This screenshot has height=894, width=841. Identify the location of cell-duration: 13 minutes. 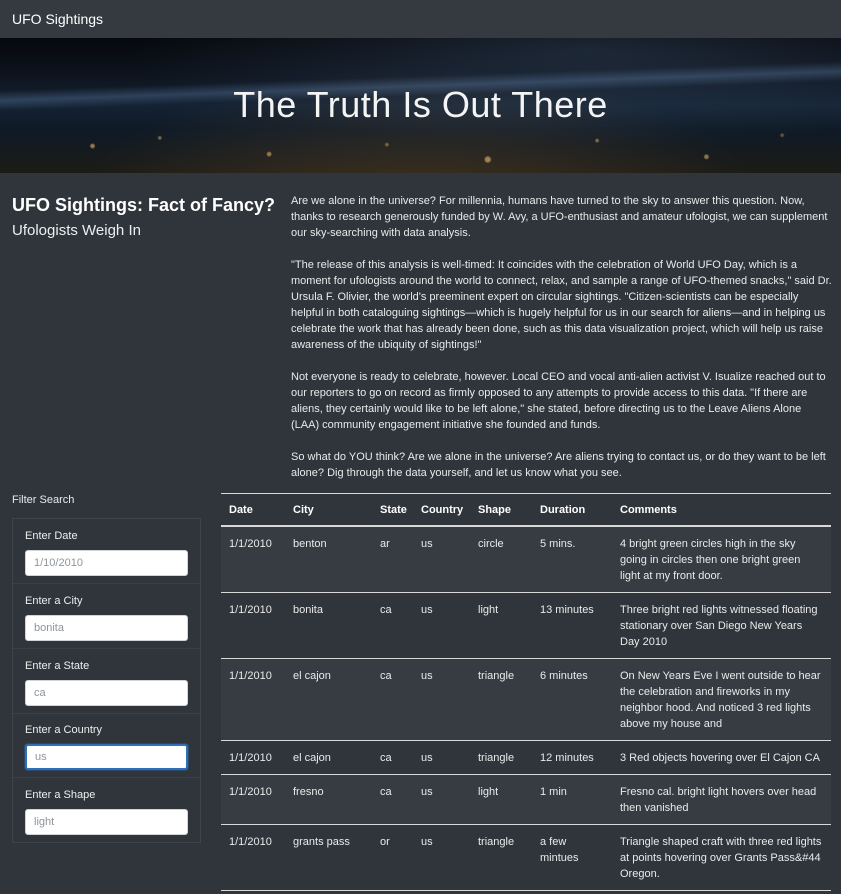
(572, 625).